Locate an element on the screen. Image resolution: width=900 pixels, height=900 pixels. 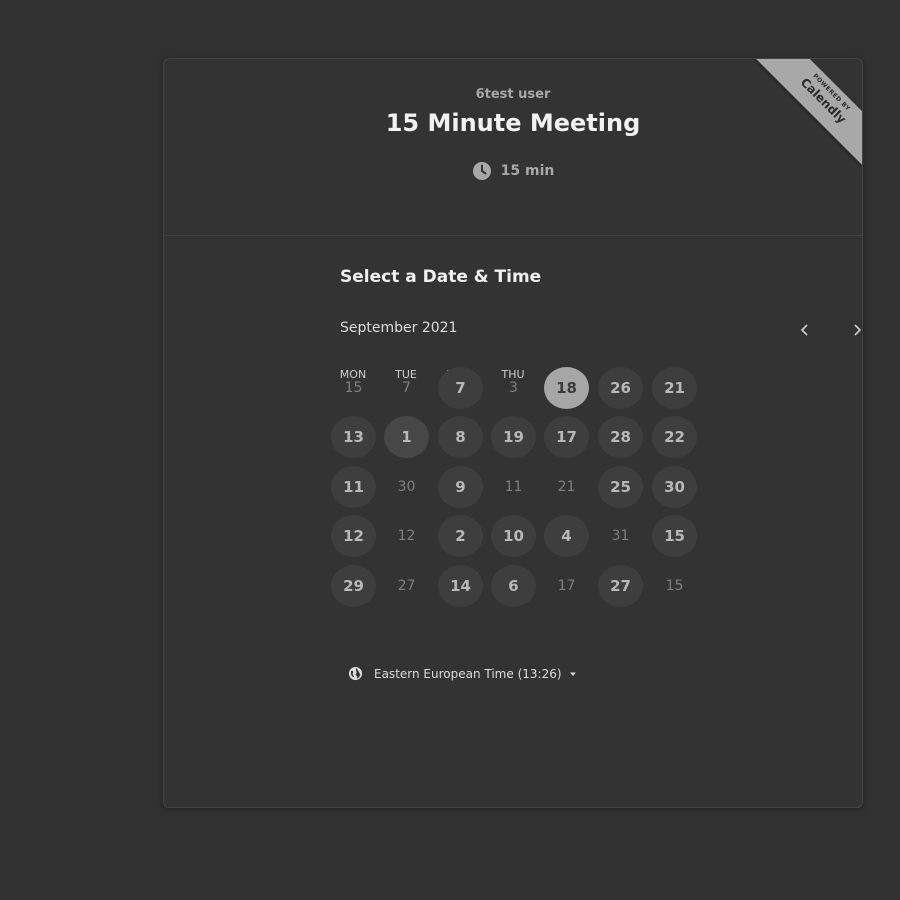
unavailable-day: 21 is located at coordinates (566, 487).